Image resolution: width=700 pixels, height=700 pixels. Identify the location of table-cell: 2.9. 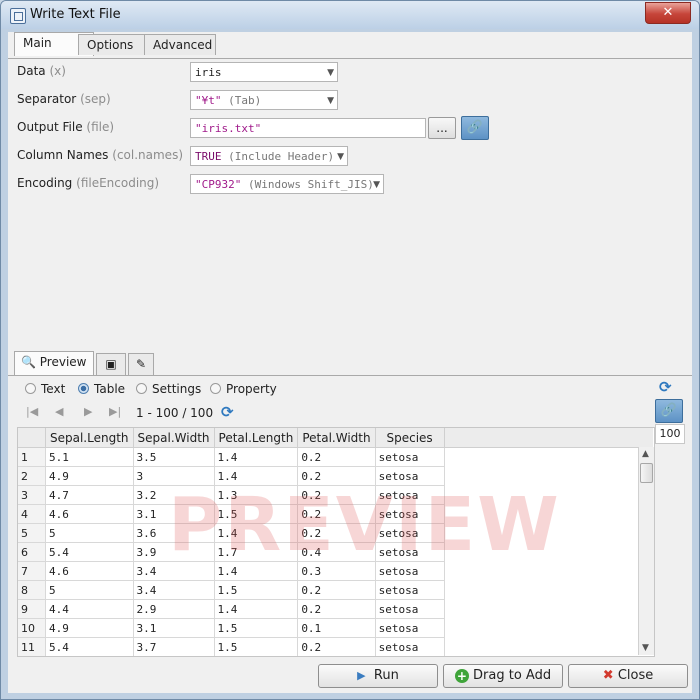
(174, 609).